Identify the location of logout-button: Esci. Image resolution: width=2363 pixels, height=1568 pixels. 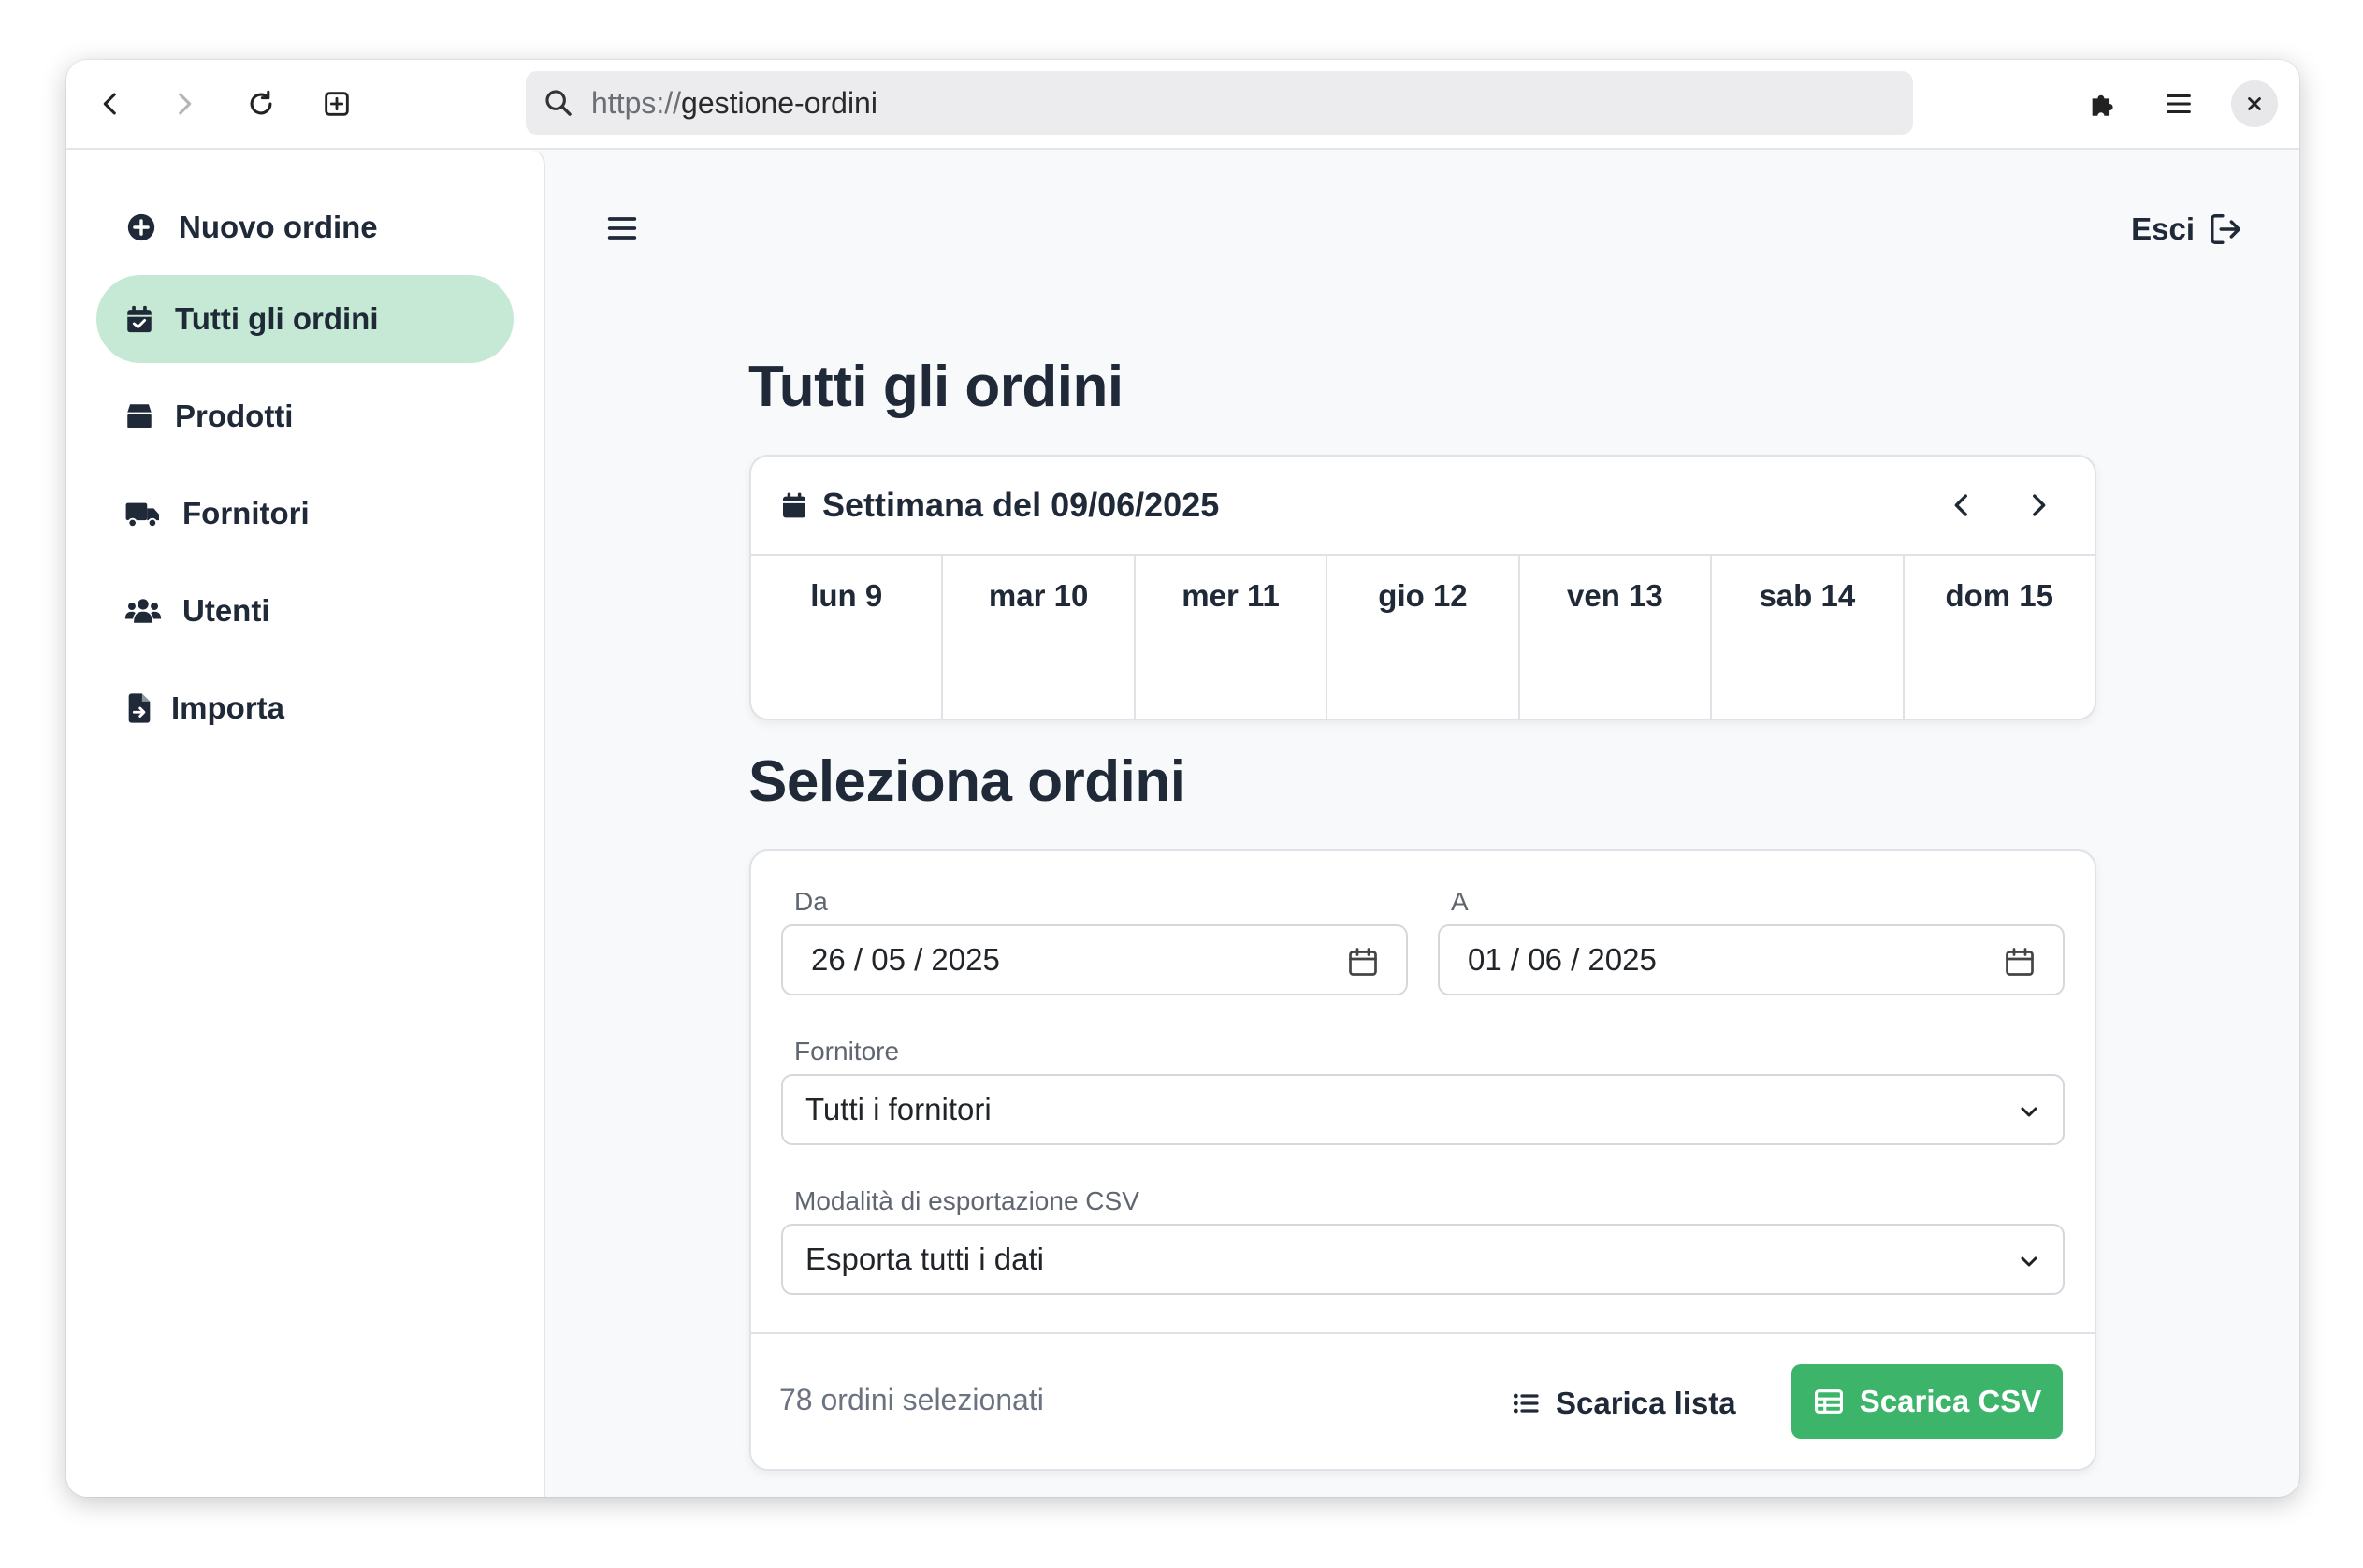
(2187, 230).